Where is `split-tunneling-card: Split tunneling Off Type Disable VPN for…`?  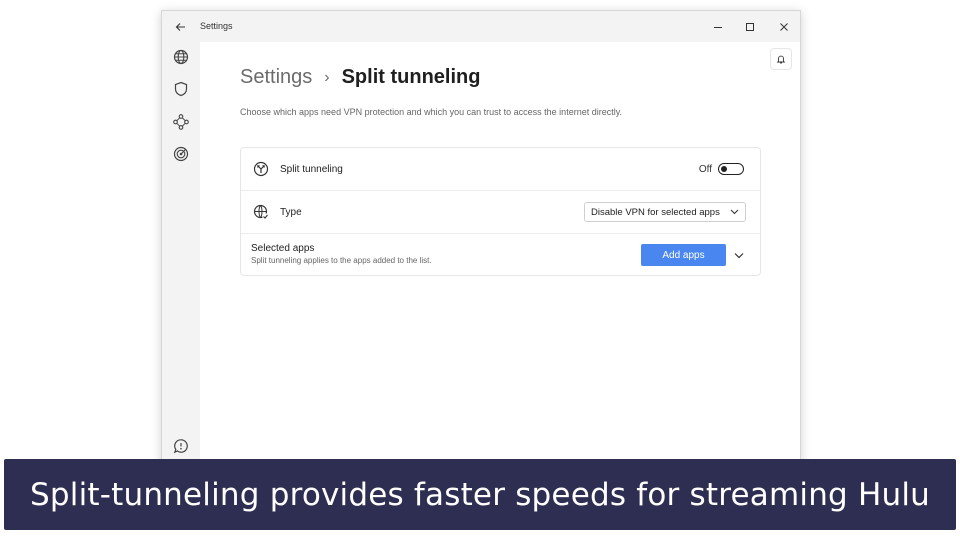
split-tunneling-card: Split tunneling Off Type Disable VPN for… is located at coordinates (500, 211).